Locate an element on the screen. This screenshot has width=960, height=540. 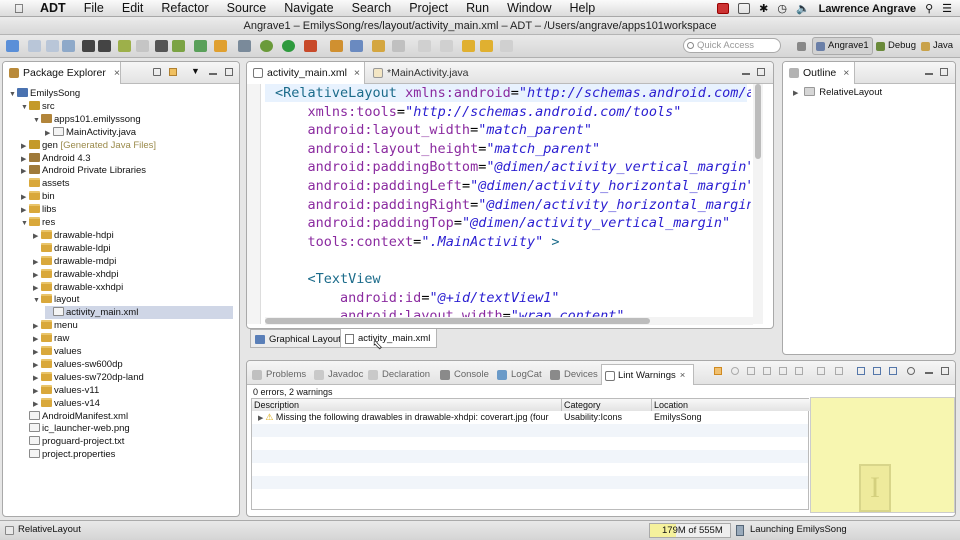
outline-tab: Outline × is located at coordinates (819, 73).